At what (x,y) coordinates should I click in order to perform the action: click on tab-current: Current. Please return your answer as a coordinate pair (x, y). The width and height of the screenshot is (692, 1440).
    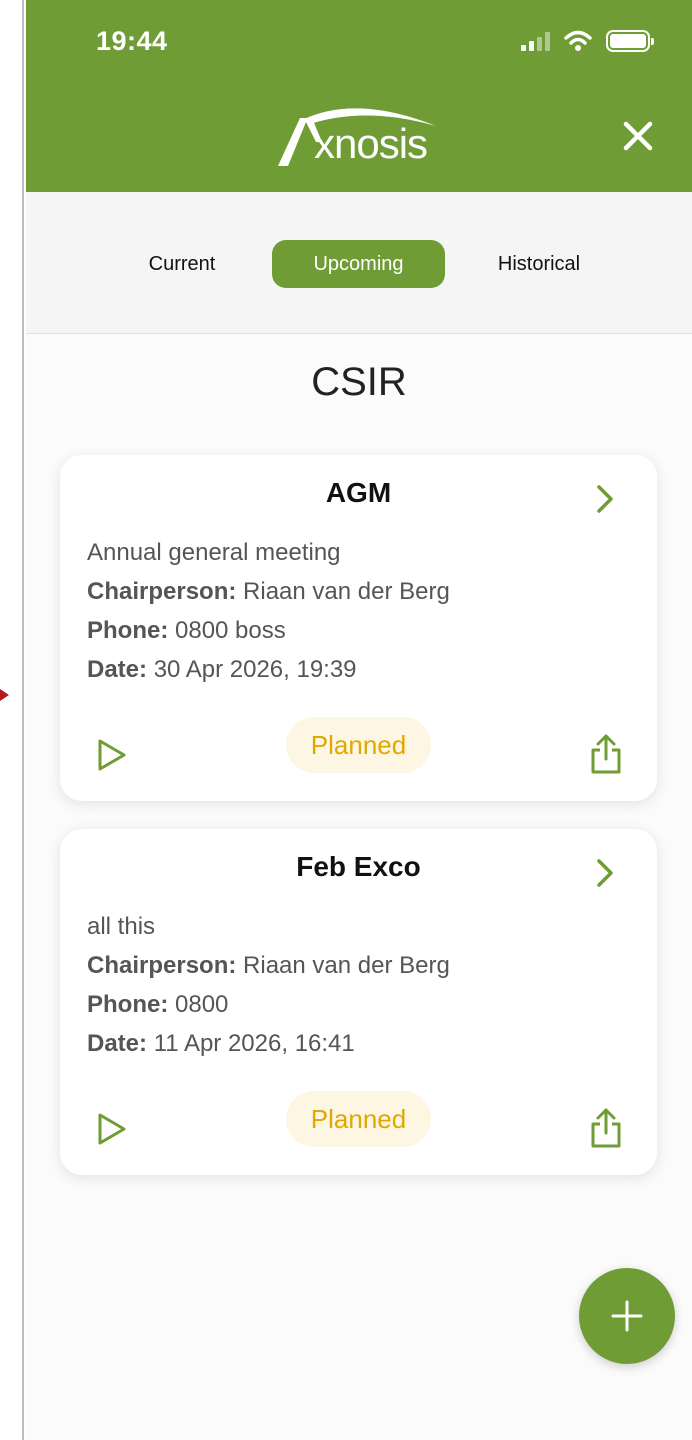
    Looking at the image, I should click on (182, 264).